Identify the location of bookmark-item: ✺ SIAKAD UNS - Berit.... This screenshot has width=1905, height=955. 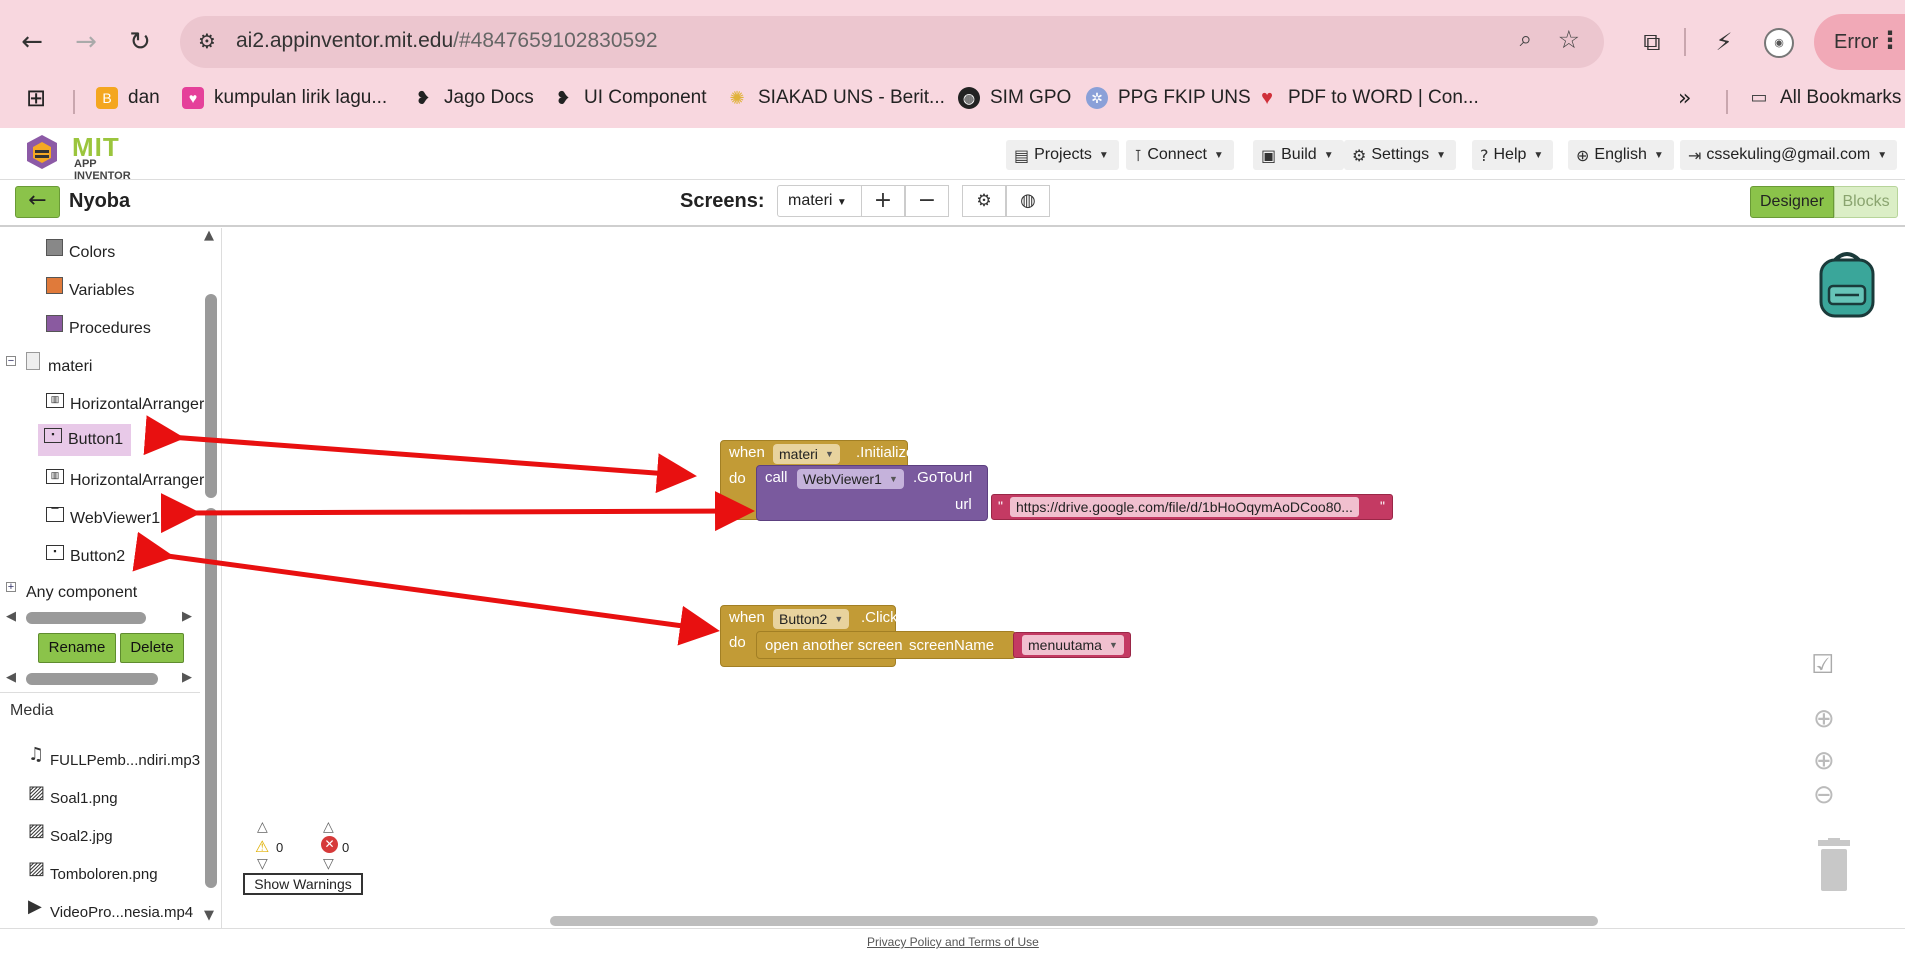
(835, 98).